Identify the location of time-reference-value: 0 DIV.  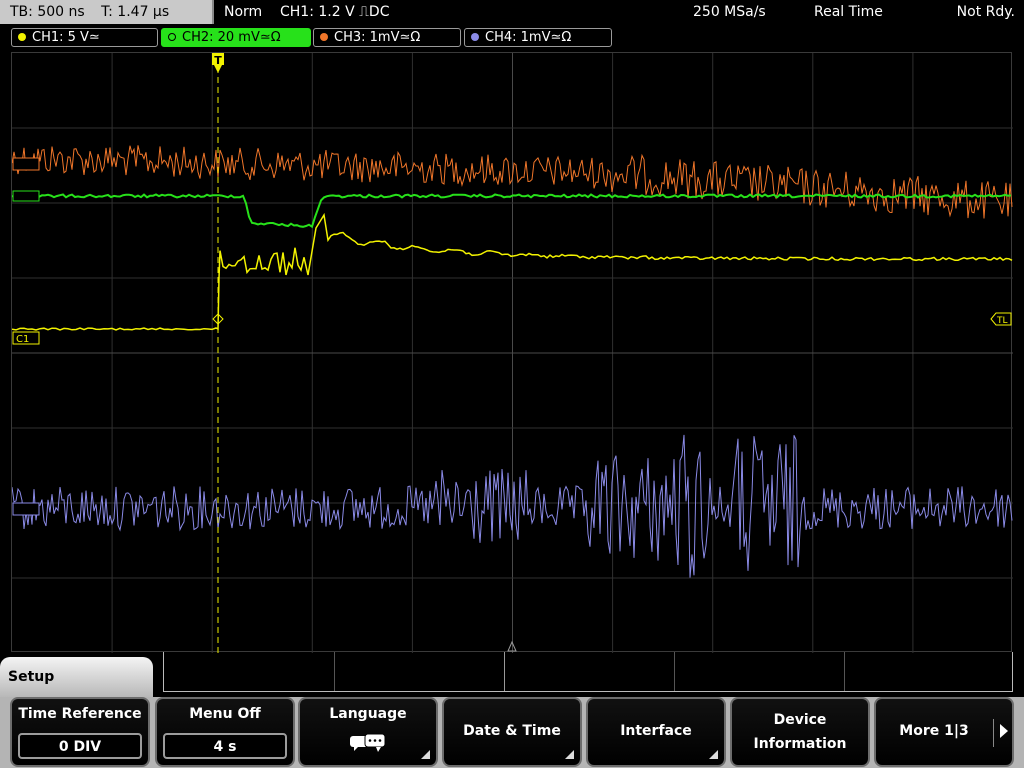
(80, 746).